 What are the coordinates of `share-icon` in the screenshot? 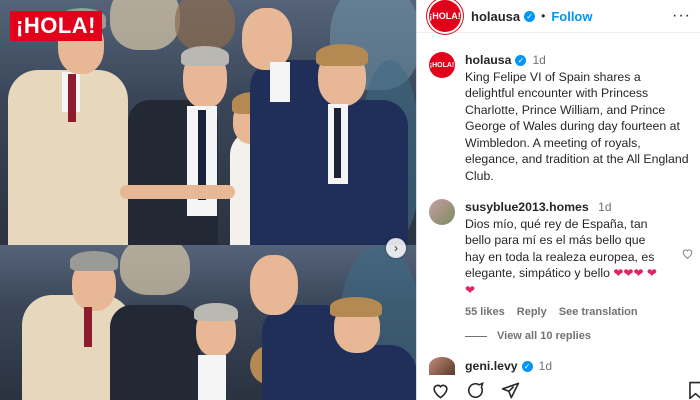 It's located at (510, 390).